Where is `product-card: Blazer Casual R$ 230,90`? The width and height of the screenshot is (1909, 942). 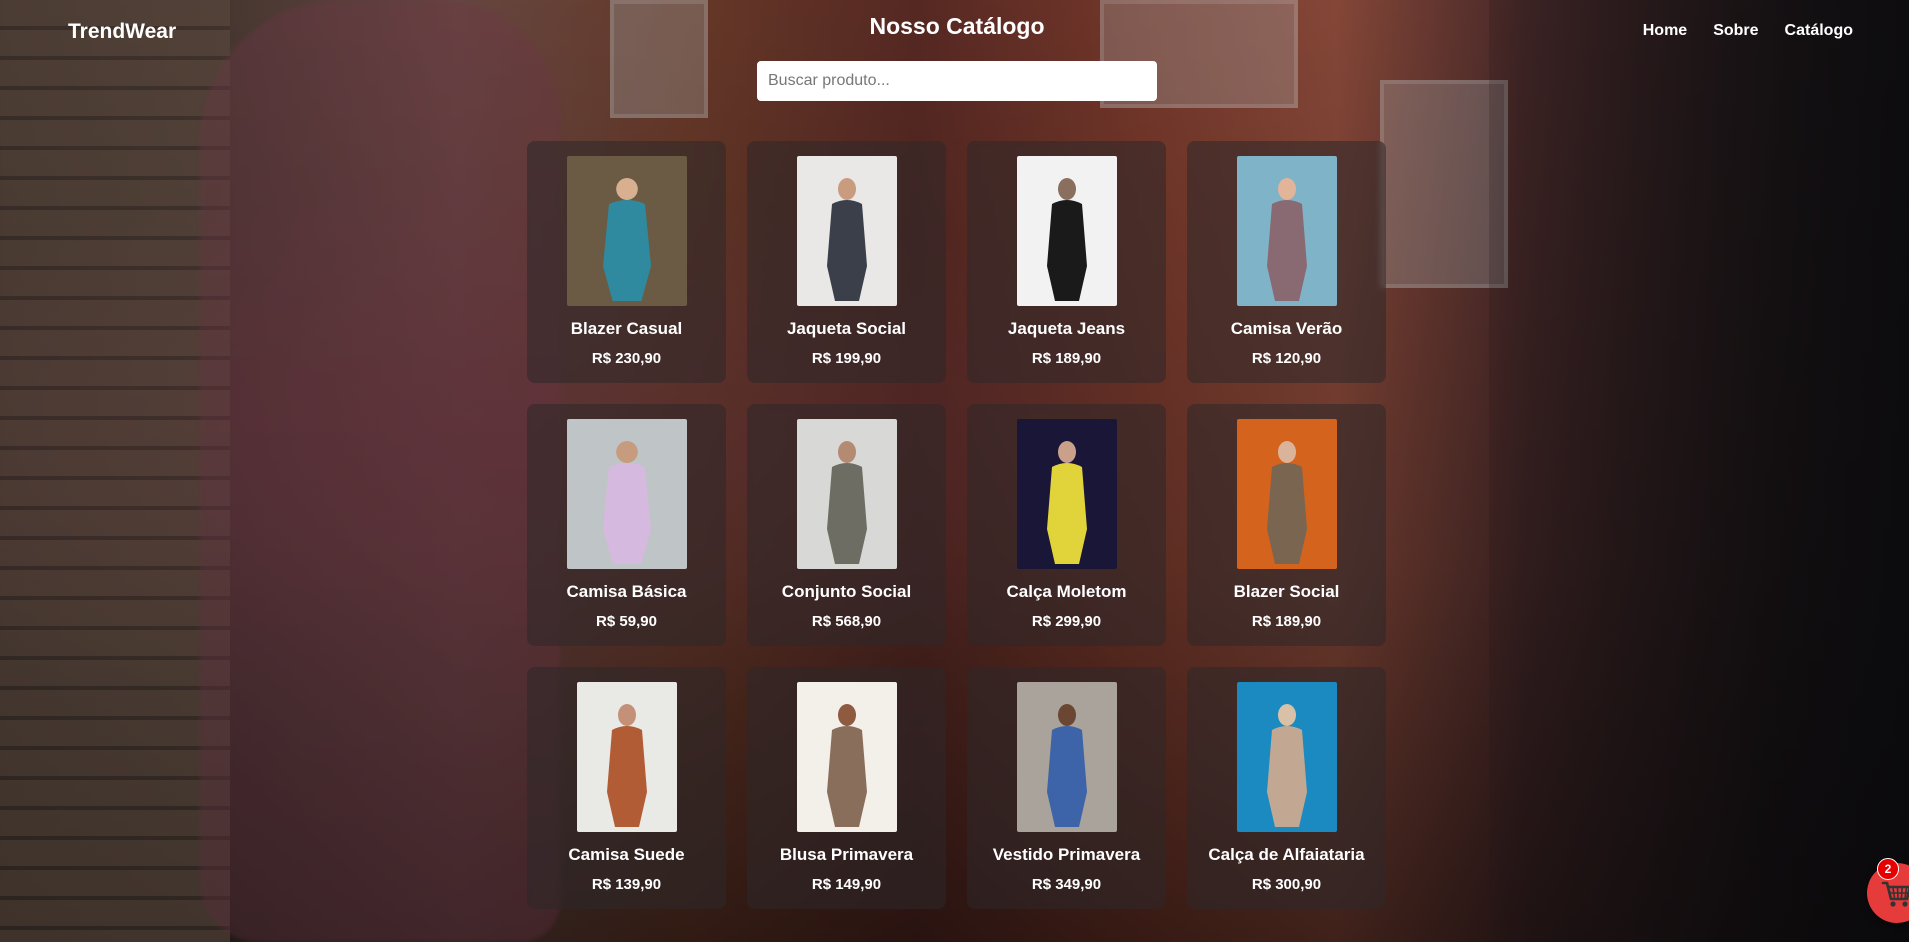
product-card: Blazer Casual R$ 230,90 is located at coordinates (626, 262).